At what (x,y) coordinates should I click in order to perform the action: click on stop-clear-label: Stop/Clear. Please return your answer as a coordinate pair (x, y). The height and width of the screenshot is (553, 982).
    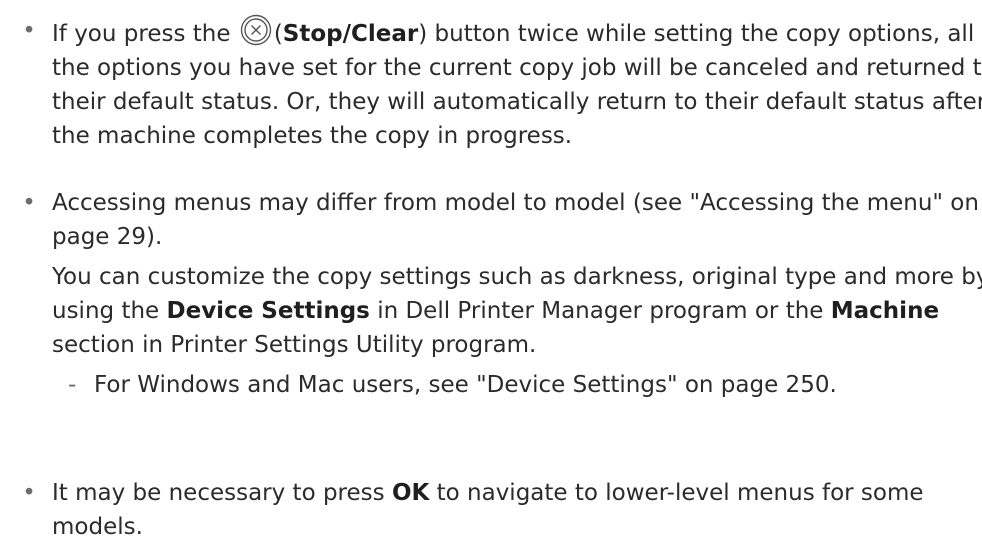
    Looking at the image, I should click on (350, 34).